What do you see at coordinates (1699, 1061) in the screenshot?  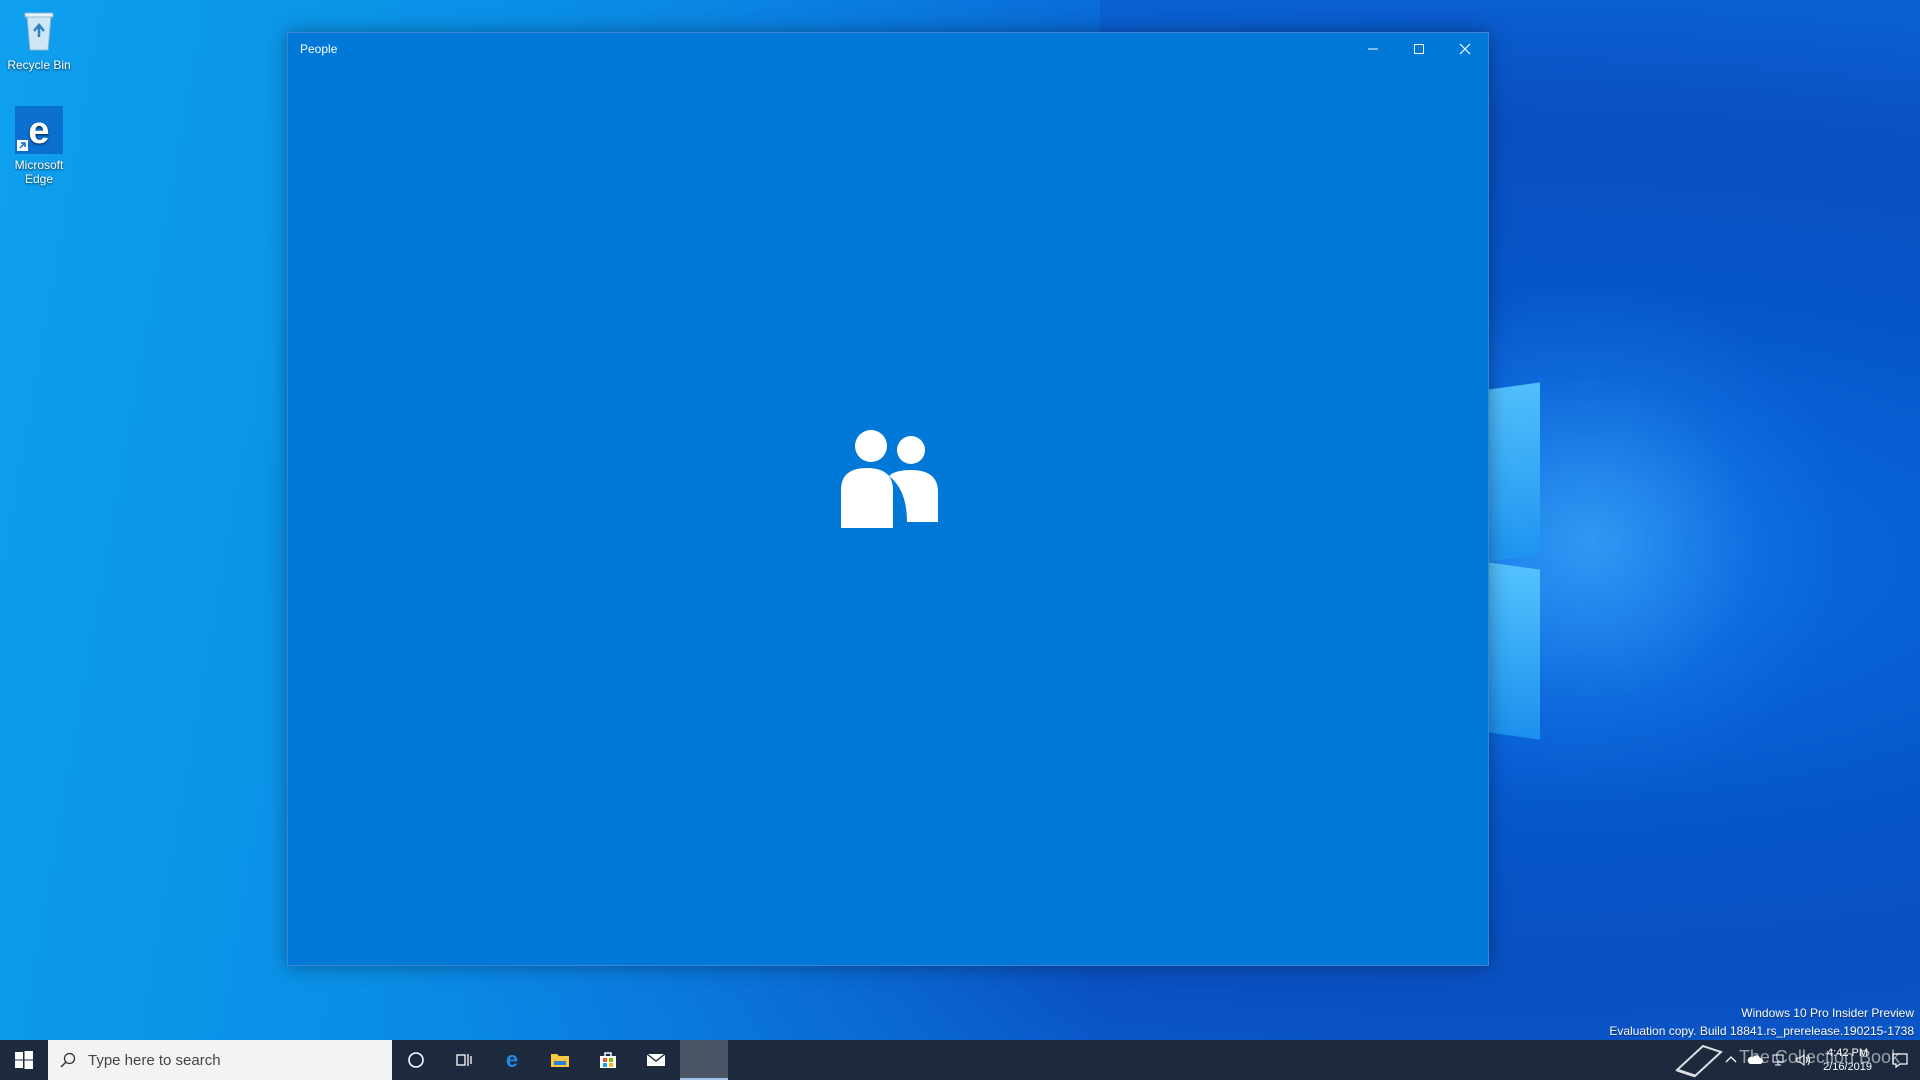 I see `book-watermark-icon` at bounding box center [1699, 1061].